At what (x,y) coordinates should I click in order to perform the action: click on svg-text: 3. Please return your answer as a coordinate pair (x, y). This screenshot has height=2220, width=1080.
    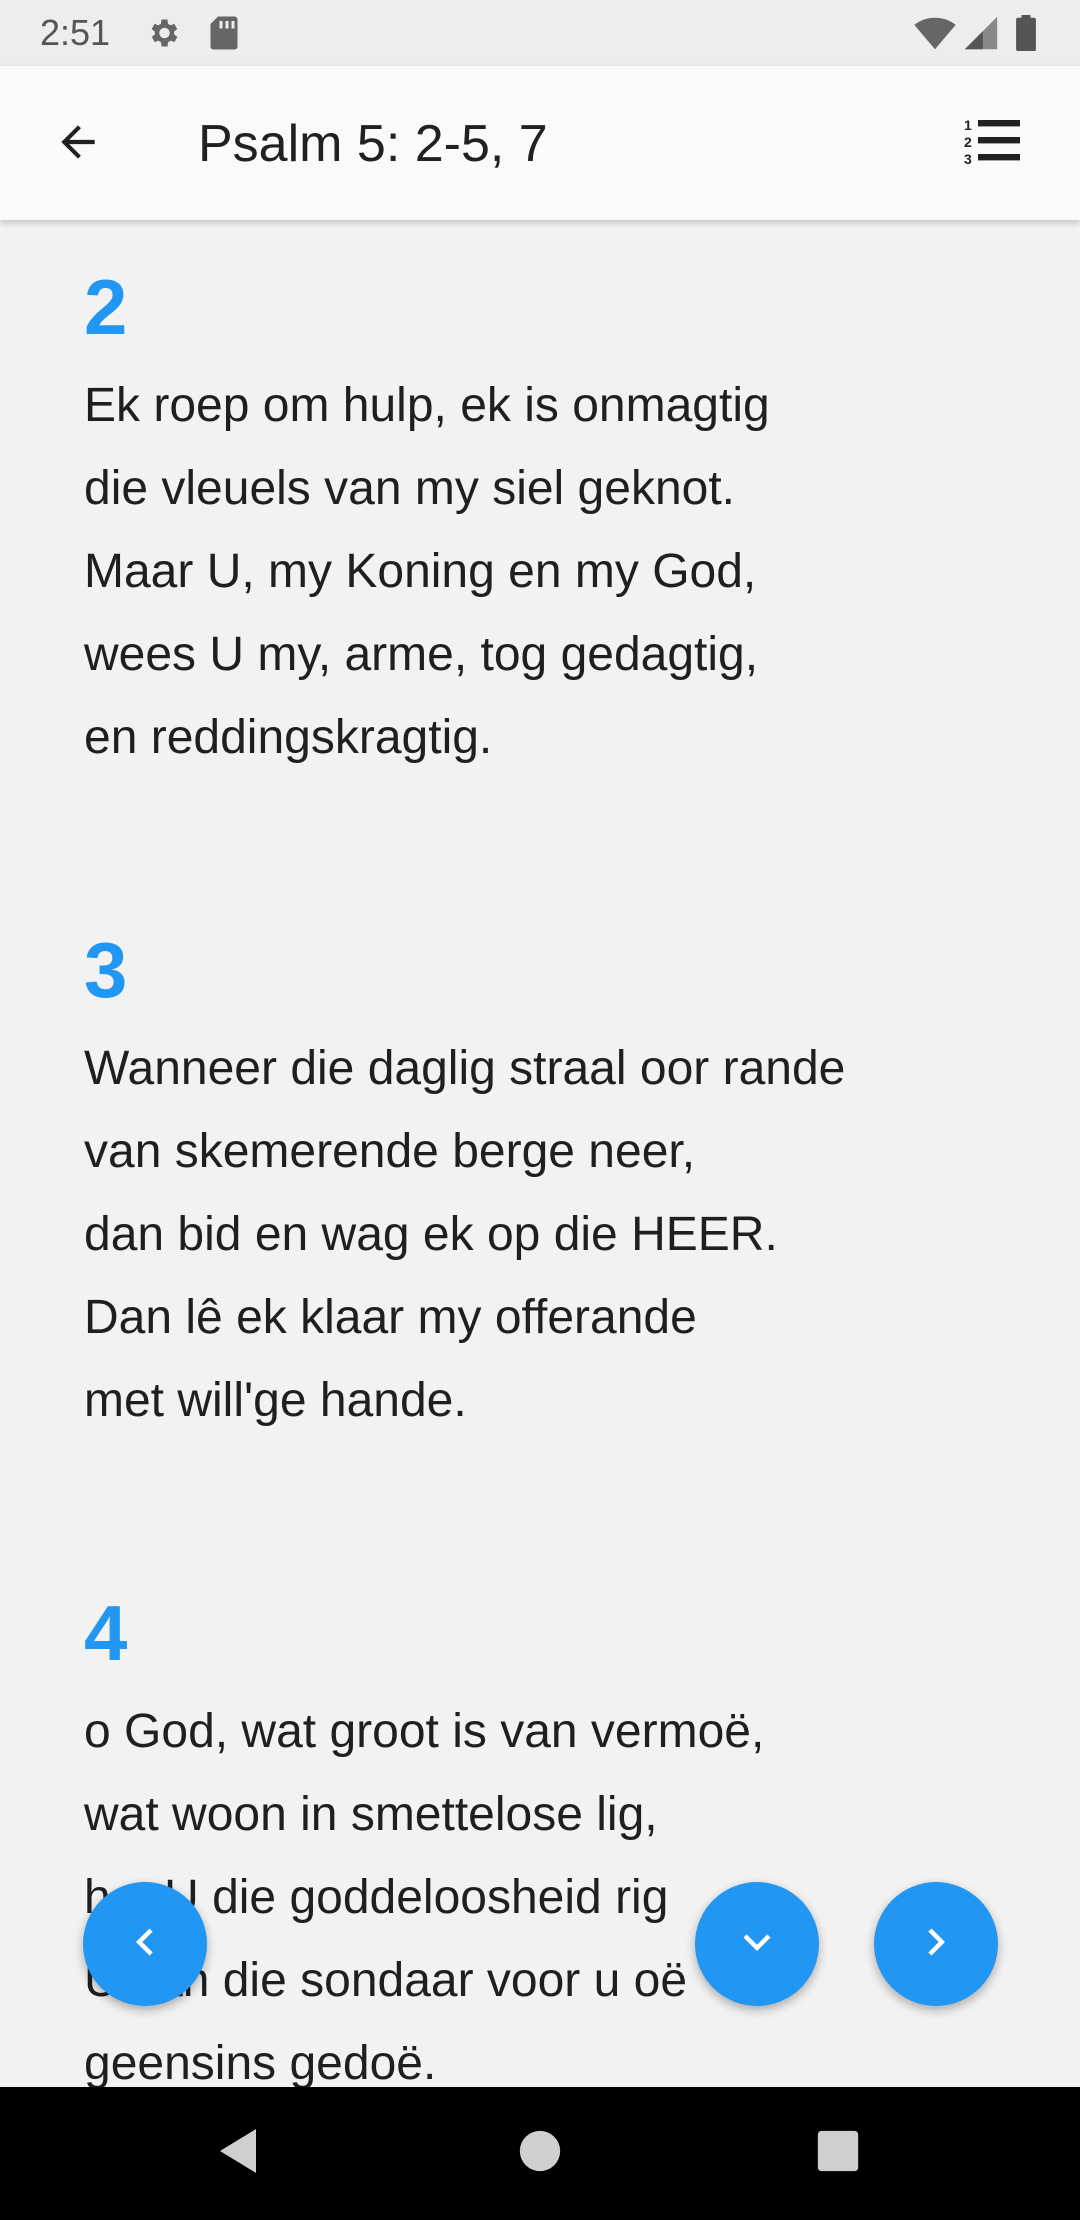
    Looking at the image, I should click on (968, 159).